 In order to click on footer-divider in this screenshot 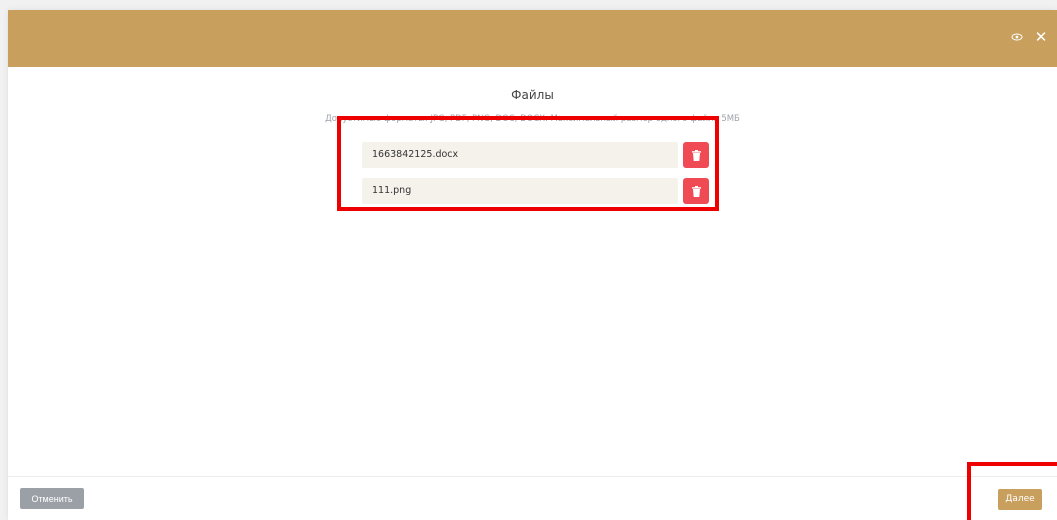, I will do `click(532, 476)`.